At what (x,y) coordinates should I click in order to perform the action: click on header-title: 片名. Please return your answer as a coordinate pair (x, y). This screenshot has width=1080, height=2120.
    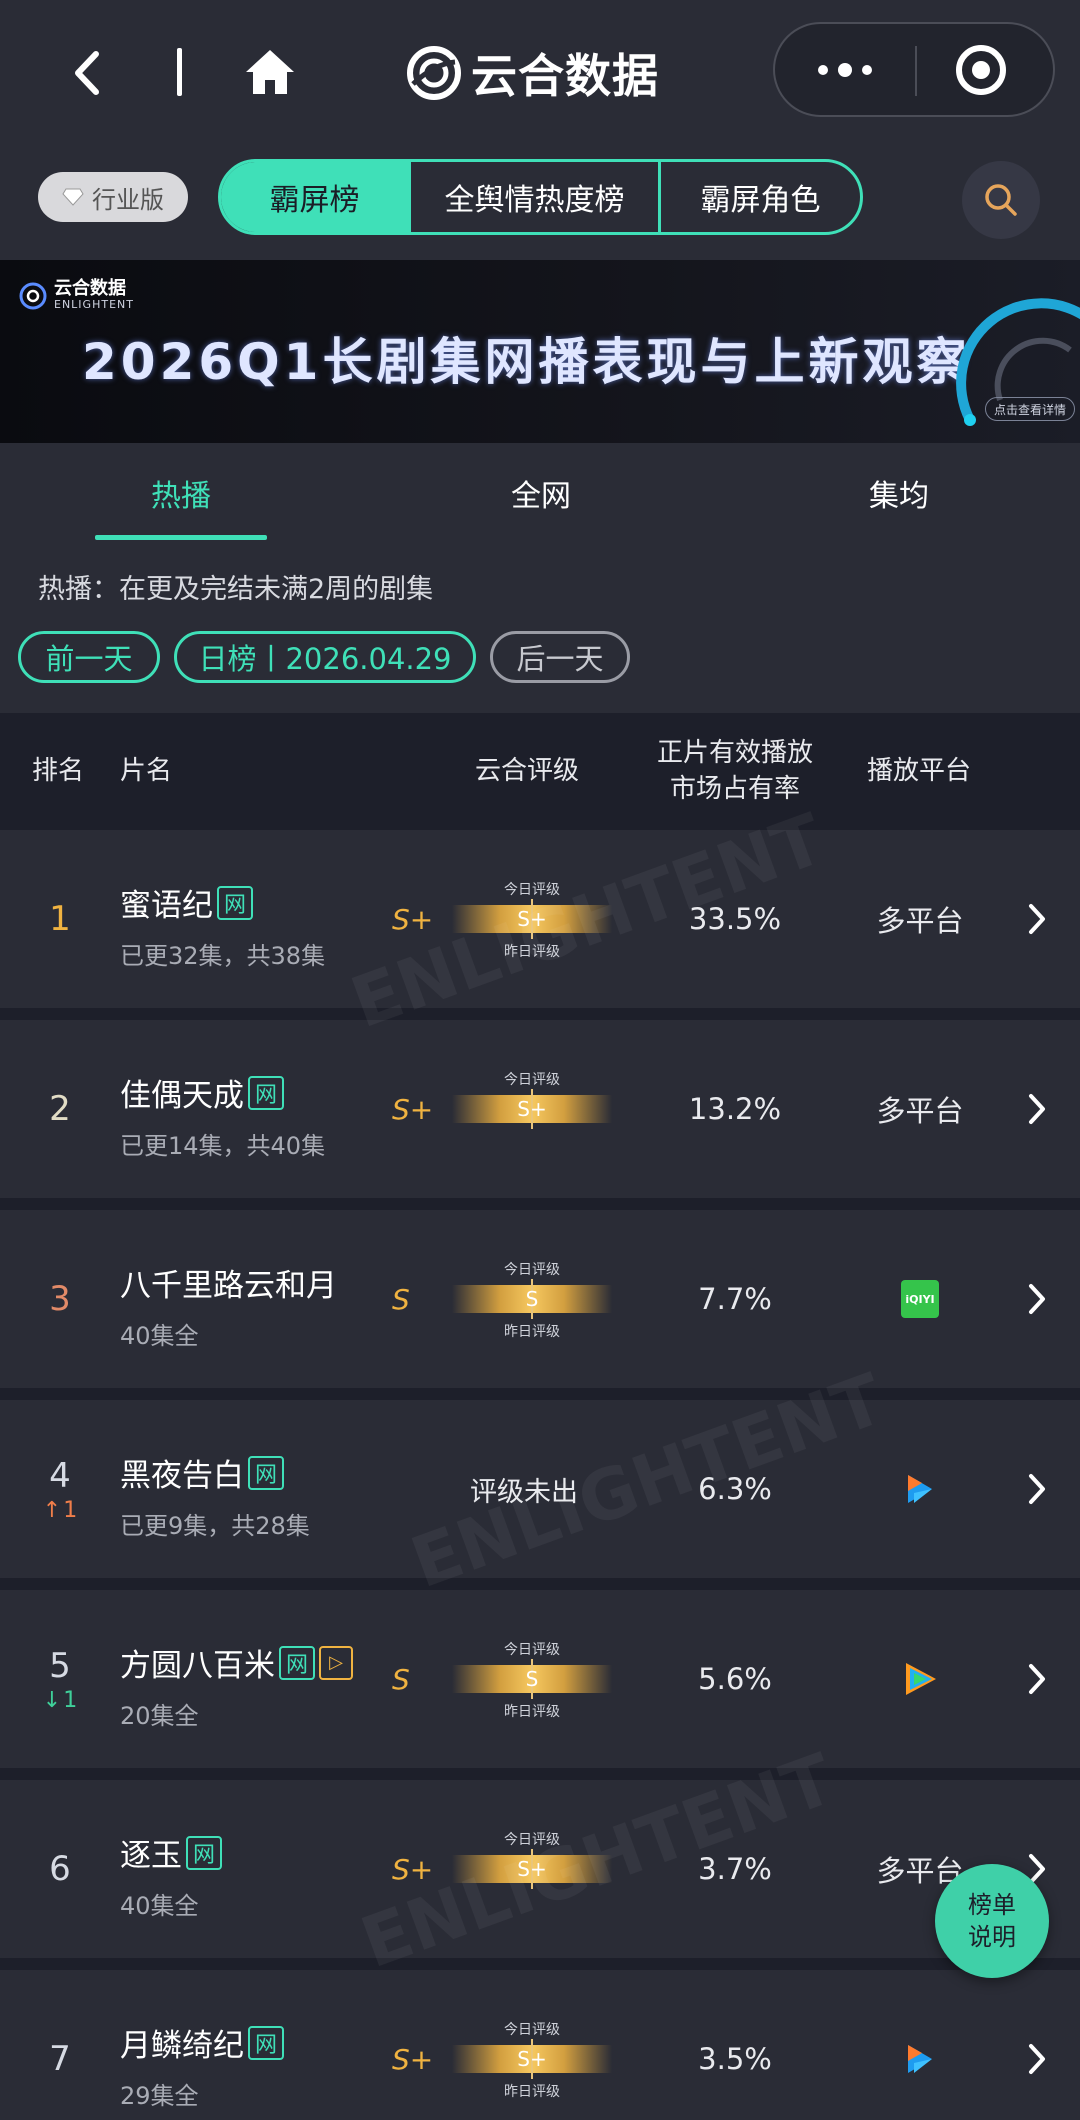
    Looking at the image, I should click on (146, 770).